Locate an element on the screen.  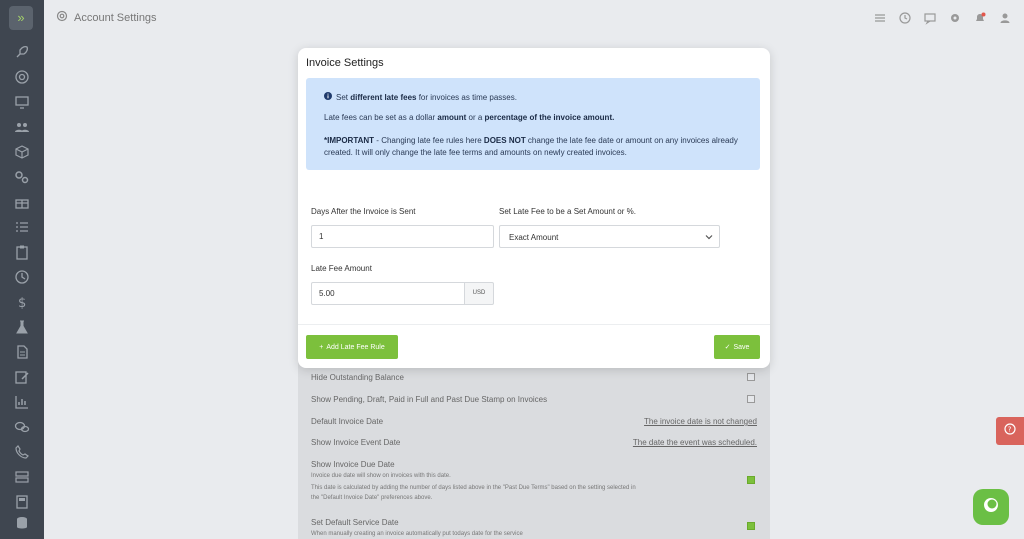
settings-gear-icon is located at coordinates (62, 18).